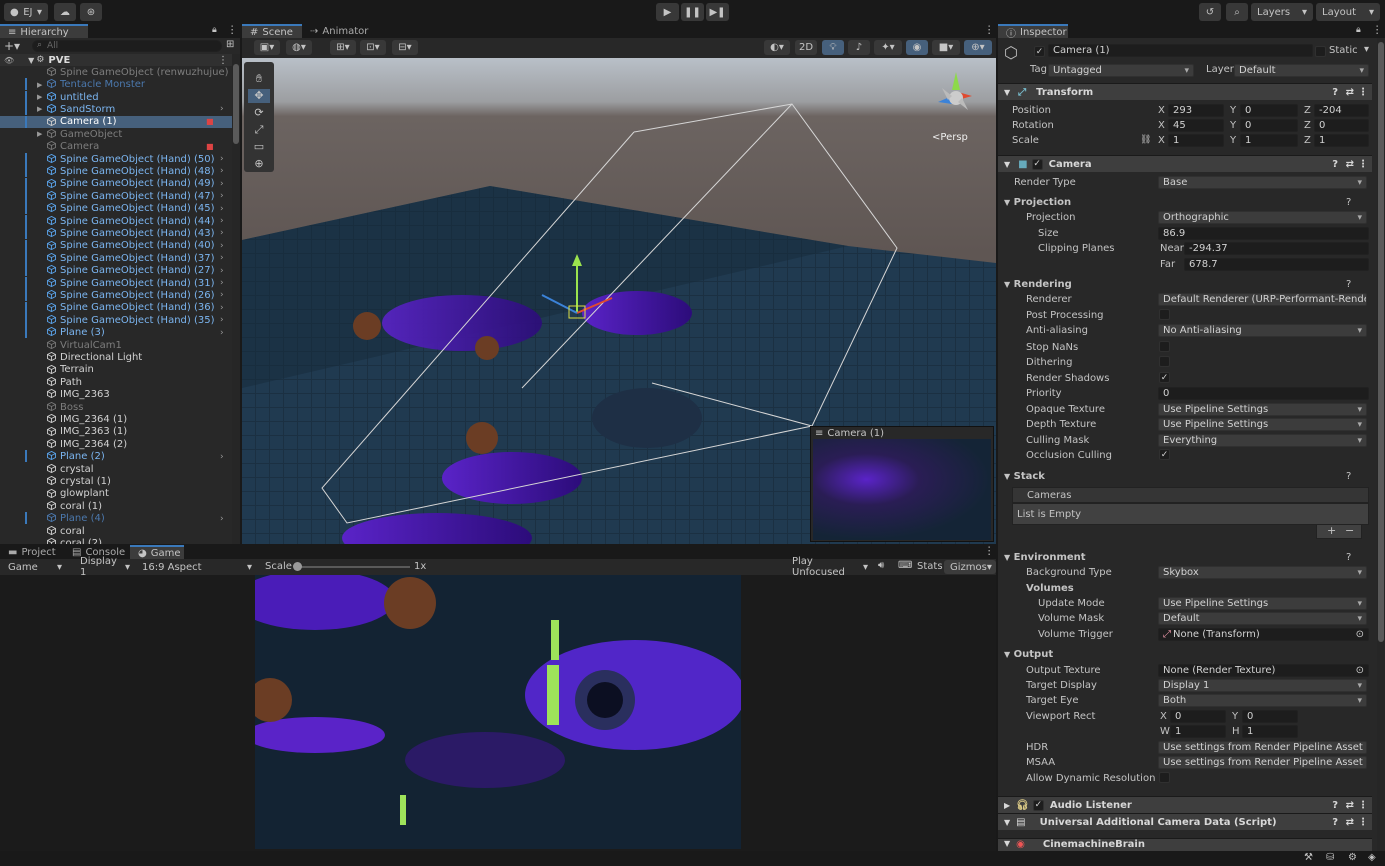 This screenshot has height=866, width=1385. What do you see at coordinates (1372, 857) in the screenshot?
I see `notification-icon: ◈` at bounding box center [1372, 857].